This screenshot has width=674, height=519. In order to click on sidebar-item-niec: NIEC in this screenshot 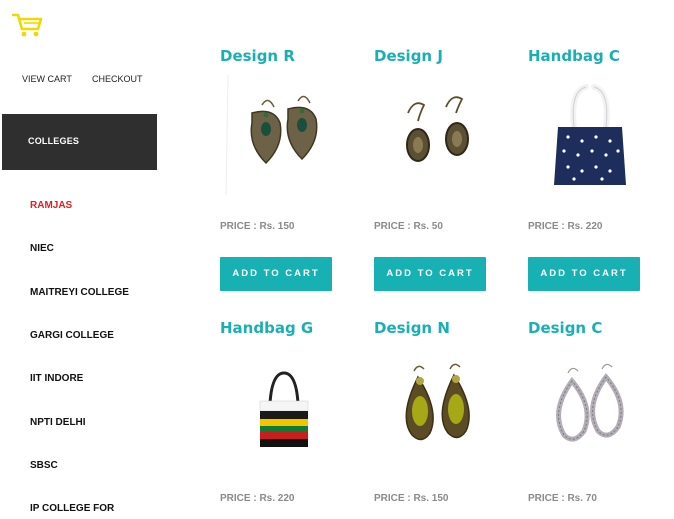, I will do `click(42, 248)`.